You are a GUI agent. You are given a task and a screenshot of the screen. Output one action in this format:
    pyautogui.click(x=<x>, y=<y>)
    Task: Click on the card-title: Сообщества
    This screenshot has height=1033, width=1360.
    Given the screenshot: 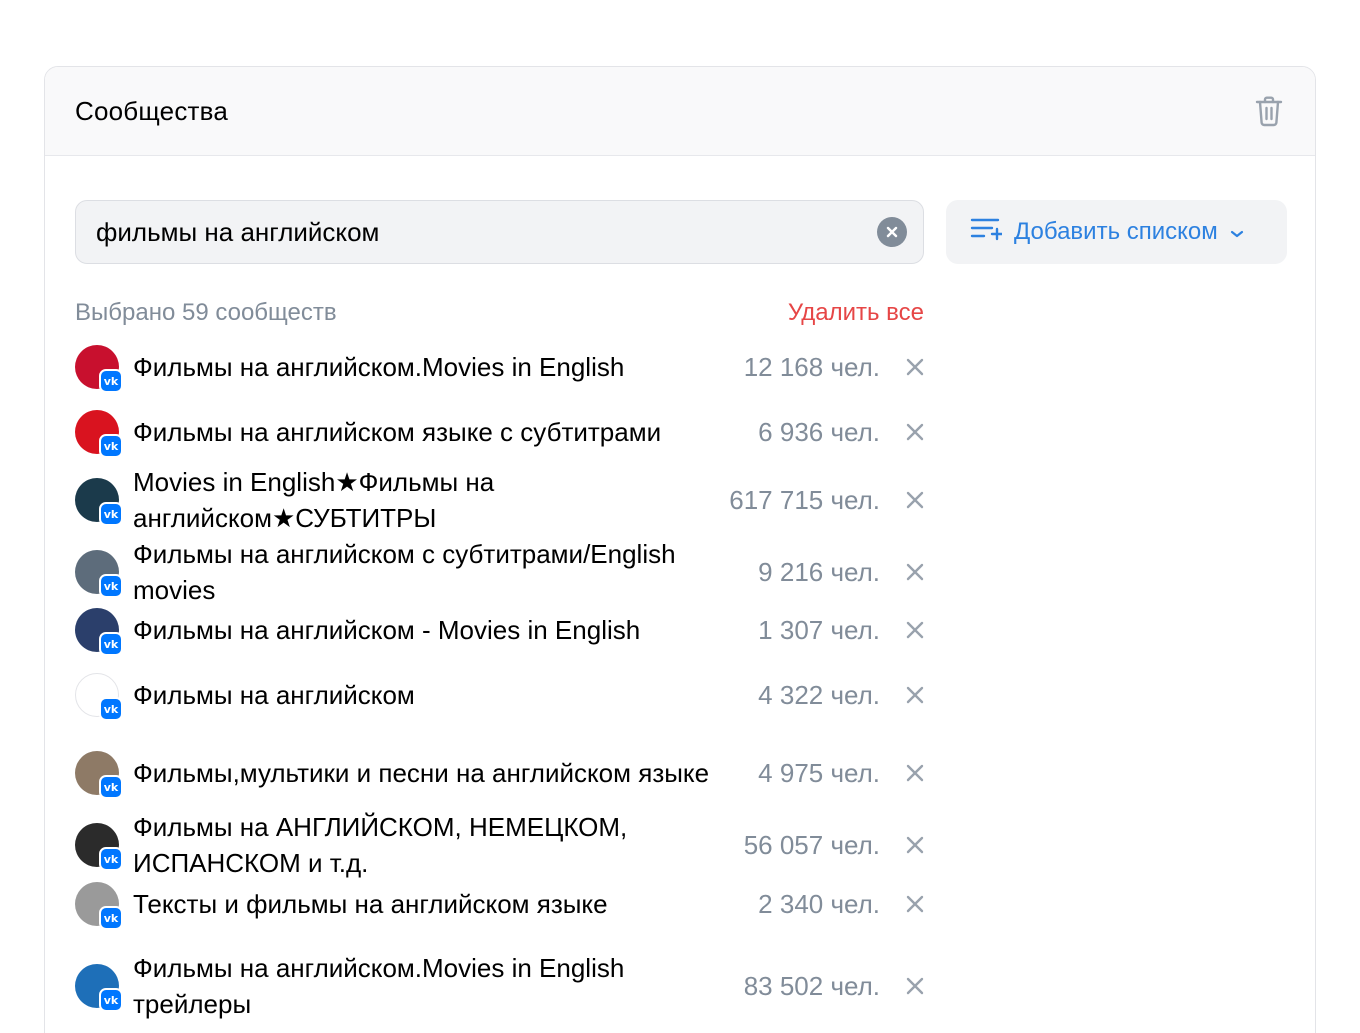 What is the action you would take?
    pyautogui.click(x=152, y=110)
    